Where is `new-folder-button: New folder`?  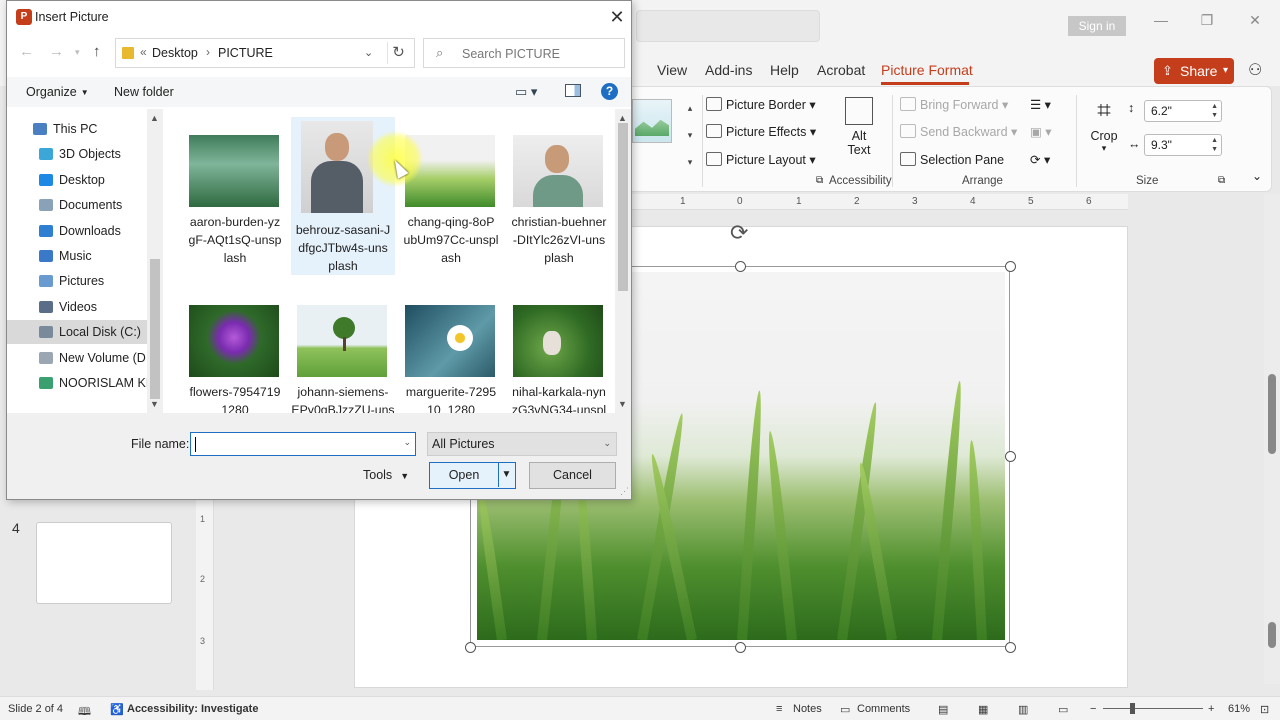 new-folder-button: New folder is located at coordinates (144, 92).